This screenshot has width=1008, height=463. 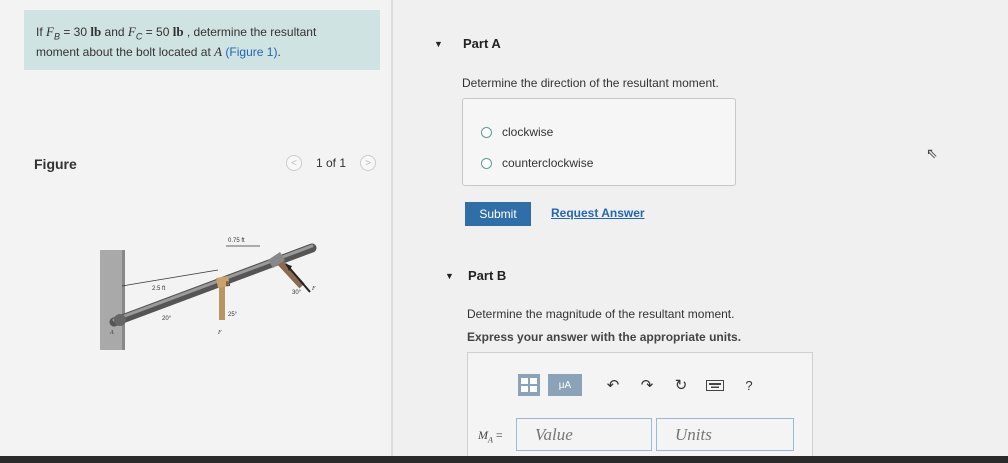 What do you see at coordinates (120, 320) in the screenshot?
I see `bolt-a` at bounding box center [120, 320].